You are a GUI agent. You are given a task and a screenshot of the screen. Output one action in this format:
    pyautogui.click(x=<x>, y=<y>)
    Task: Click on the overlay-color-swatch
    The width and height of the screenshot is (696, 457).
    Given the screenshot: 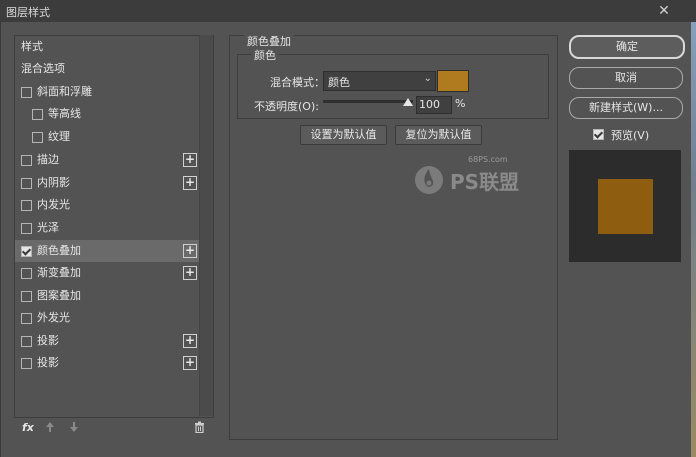 What is the action you would take?
    pyautogui.click(x=453, y=81)
    